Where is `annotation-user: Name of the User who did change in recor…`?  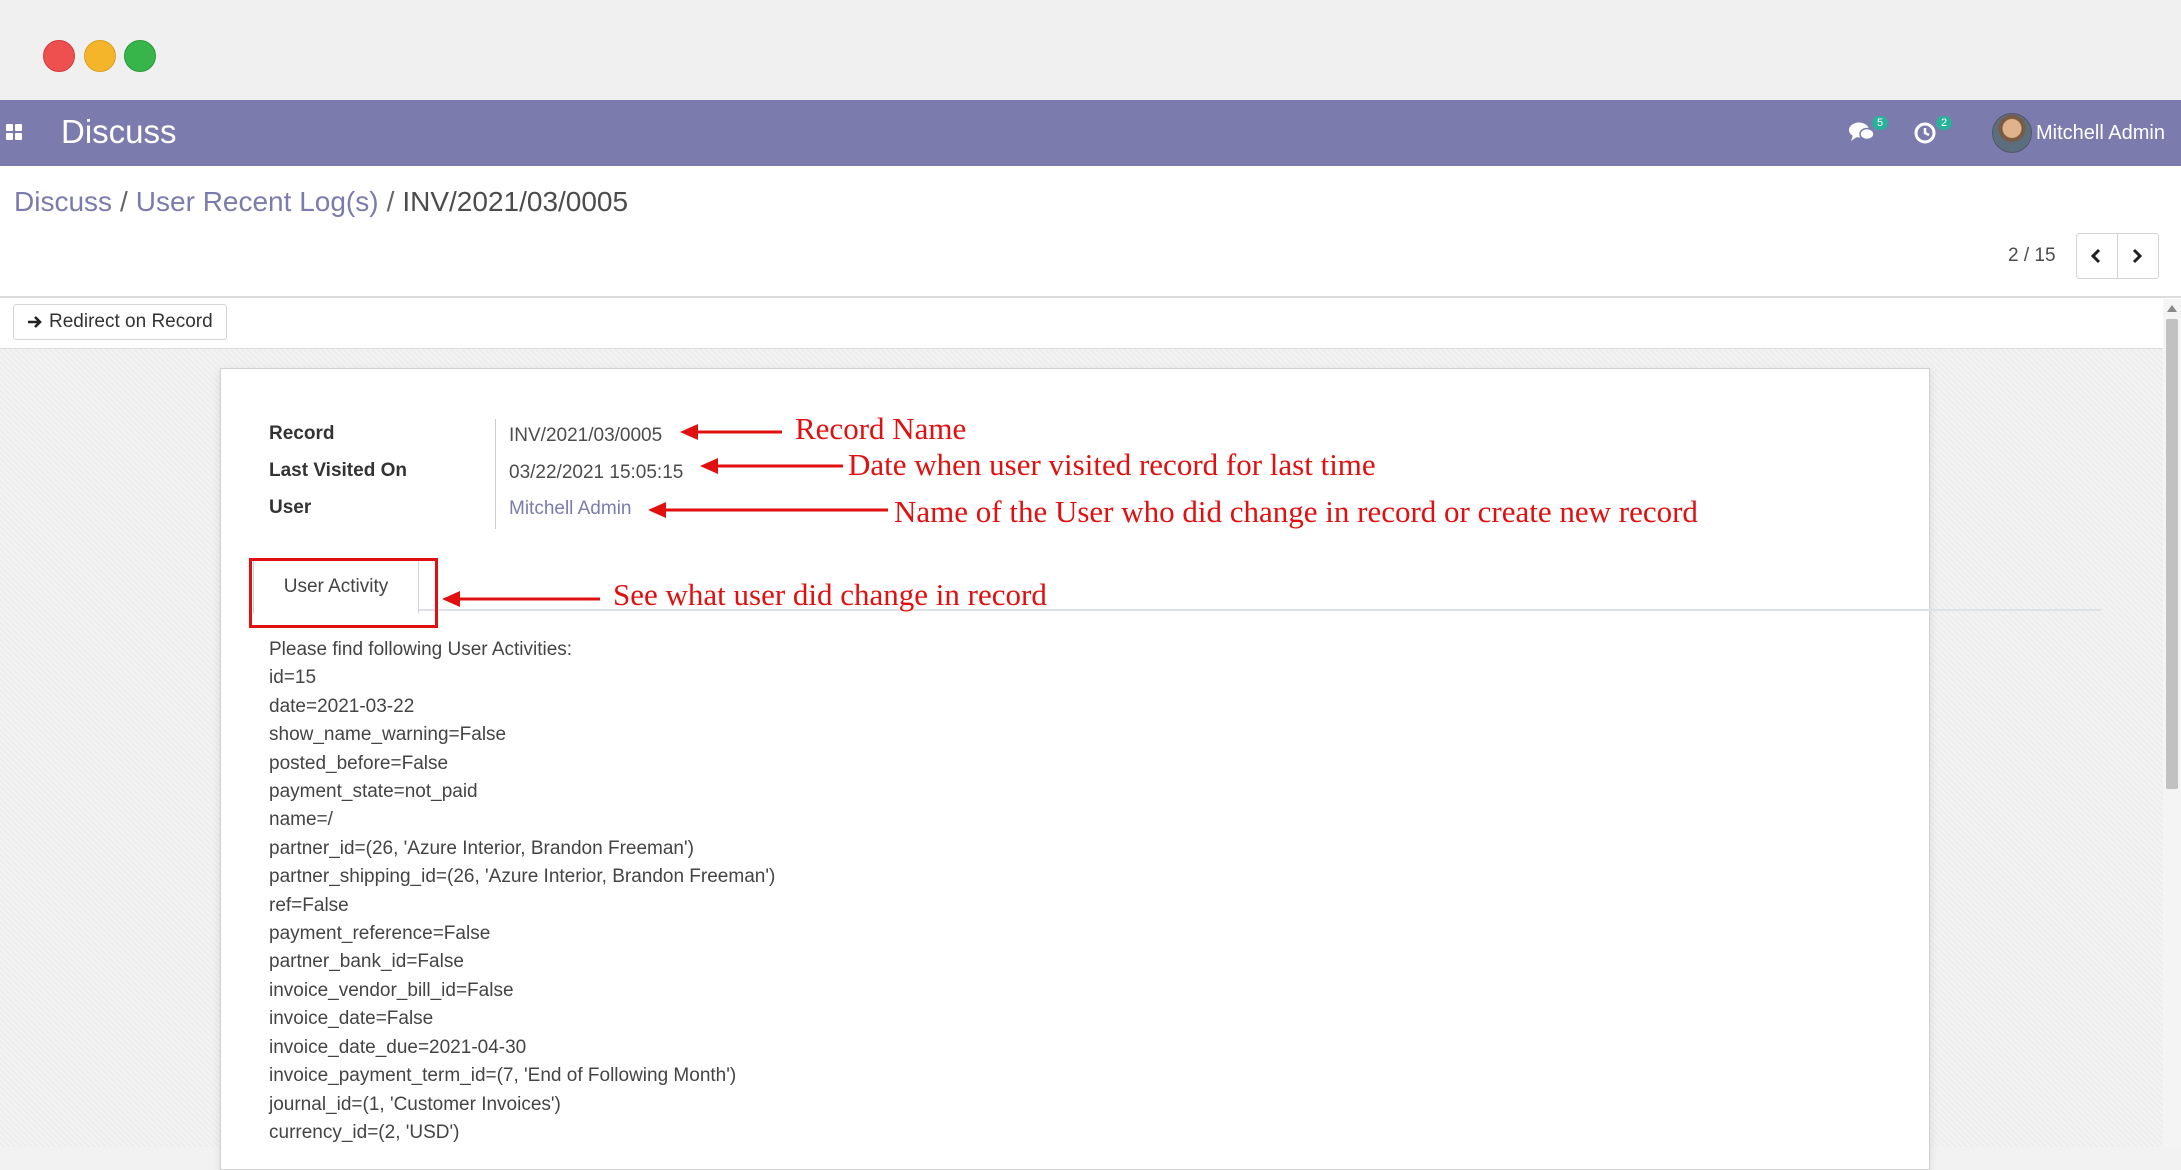 annotation-user: Name of the User who did change in recor… is located at coordinates (1296, 511).